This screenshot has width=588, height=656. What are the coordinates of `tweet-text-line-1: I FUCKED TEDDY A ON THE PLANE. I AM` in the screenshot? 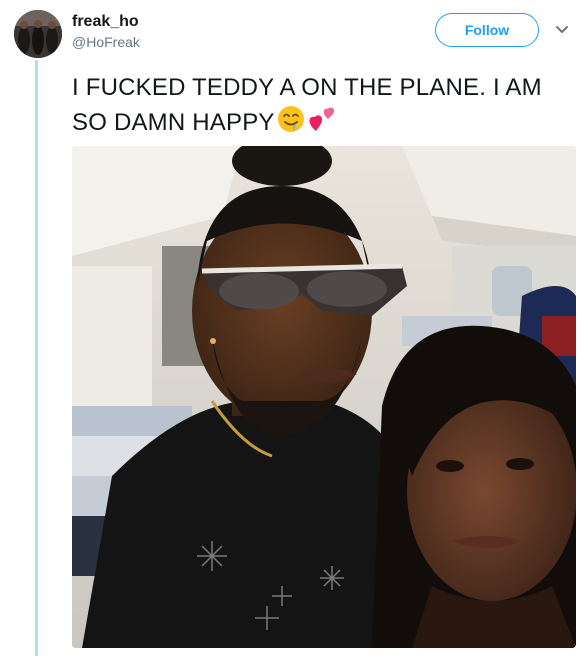 It's located at (307, 87).